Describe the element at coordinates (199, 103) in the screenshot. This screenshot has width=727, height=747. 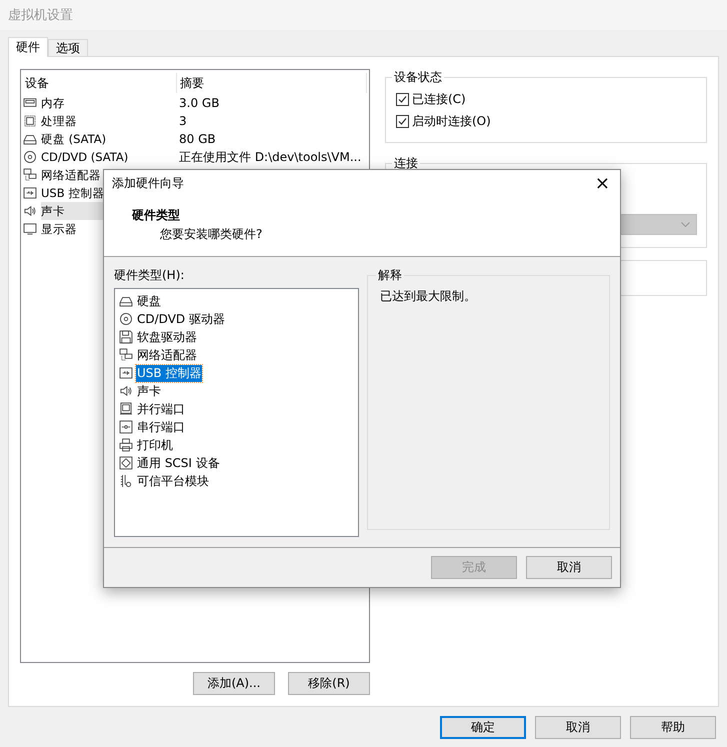
I see `device-summary: 3.0 GB` at that location.